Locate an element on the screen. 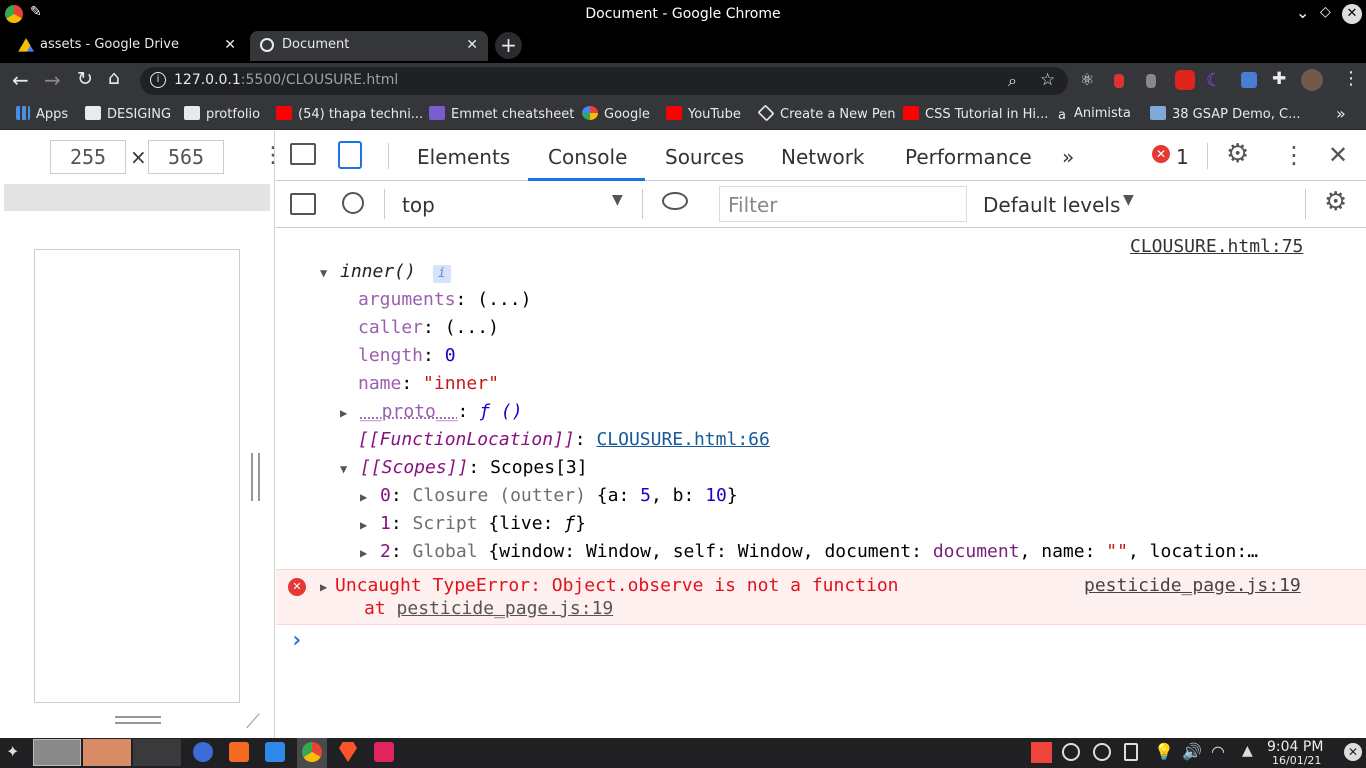  back-arrow-icon: ← is located at coordinates (20, 80).